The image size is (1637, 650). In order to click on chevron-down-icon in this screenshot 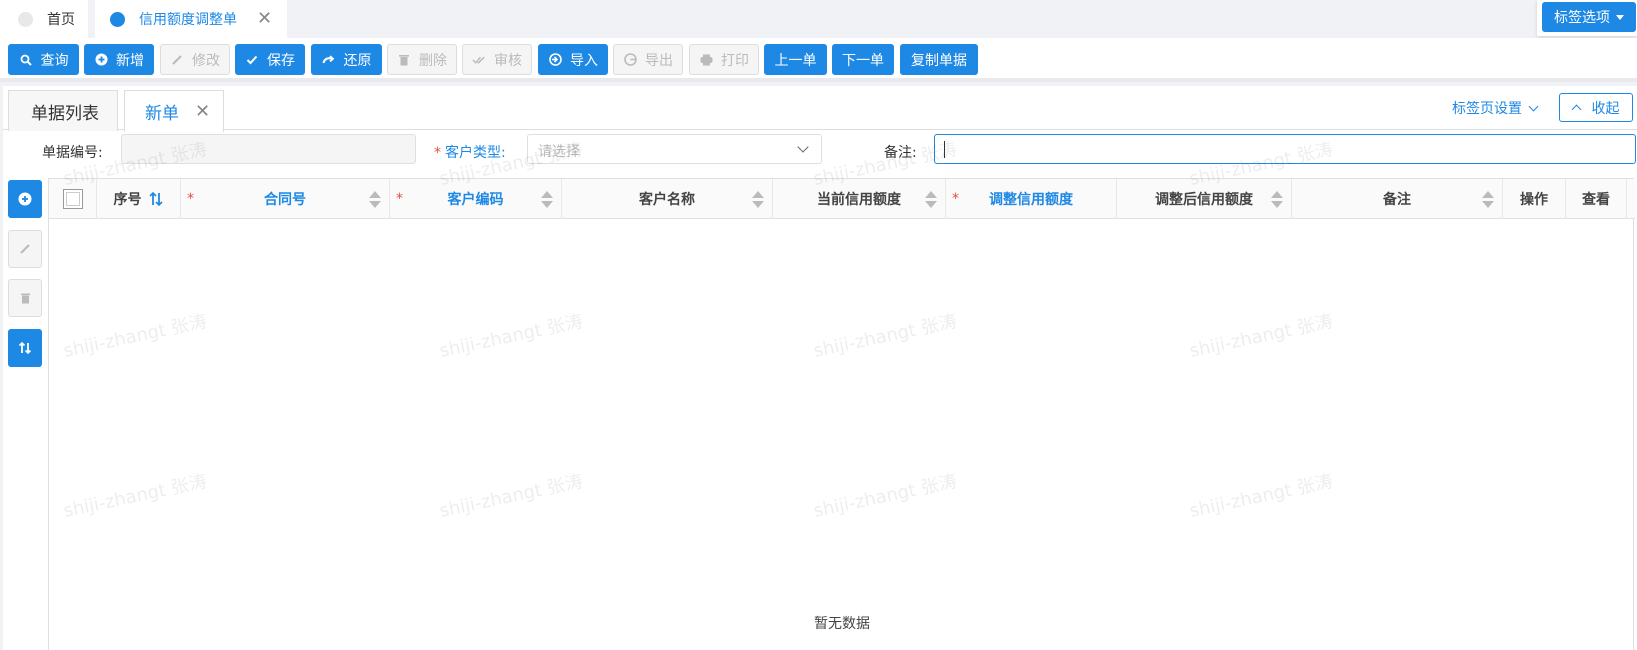, I will do `click(803, 147)`.